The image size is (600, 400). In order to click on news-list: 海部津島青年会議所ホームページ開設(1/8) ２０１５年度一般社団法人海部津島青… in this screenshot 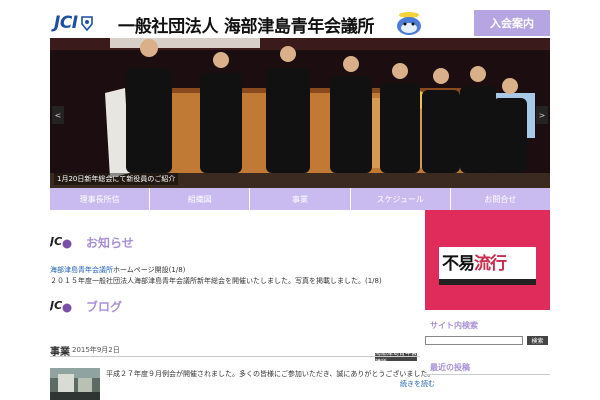, I will do `click(235, 276)`.